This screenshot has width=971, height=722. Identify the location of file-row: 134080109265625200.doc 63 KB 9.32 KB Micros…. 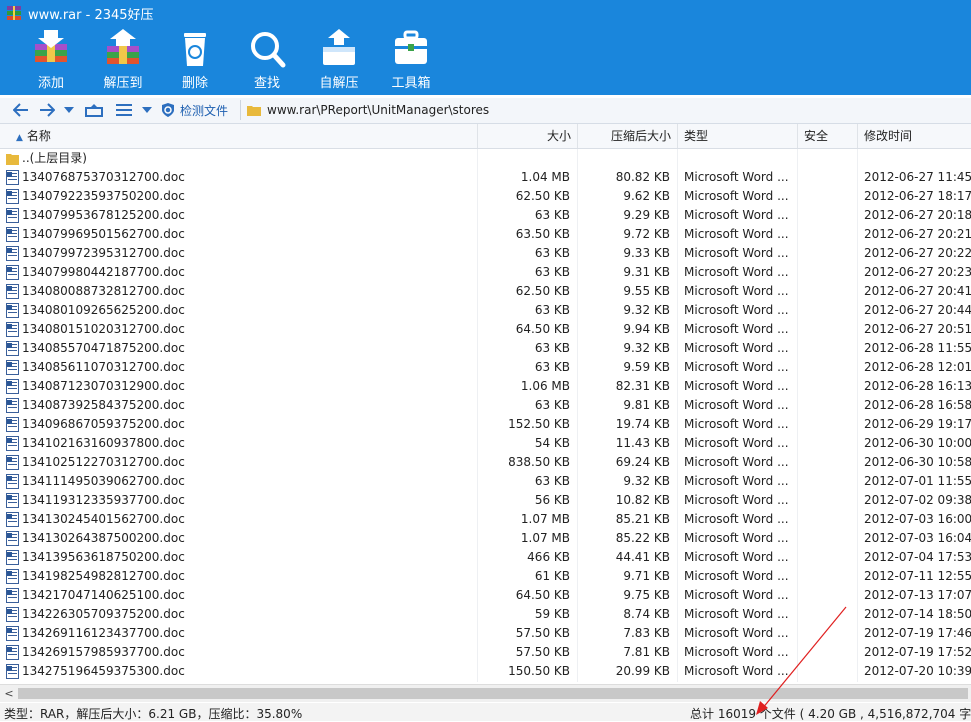
(485, 310).